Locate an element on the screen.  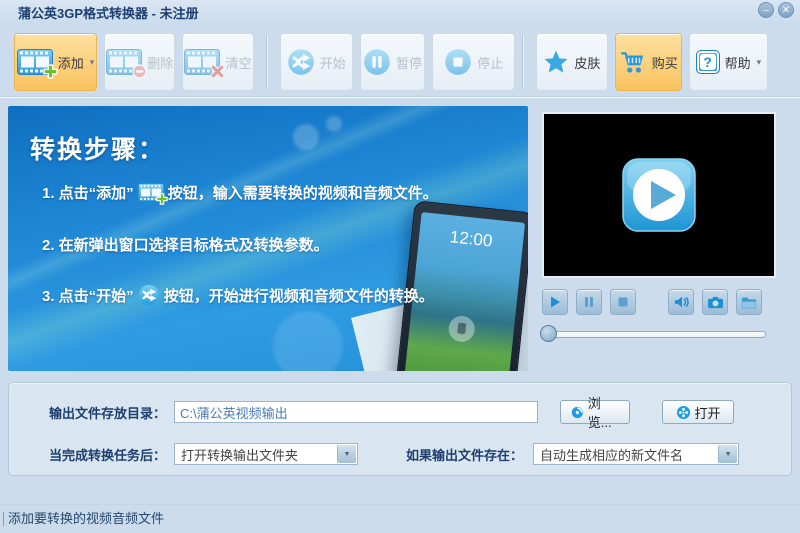
seek-bar is located at coordinates (653, 333).